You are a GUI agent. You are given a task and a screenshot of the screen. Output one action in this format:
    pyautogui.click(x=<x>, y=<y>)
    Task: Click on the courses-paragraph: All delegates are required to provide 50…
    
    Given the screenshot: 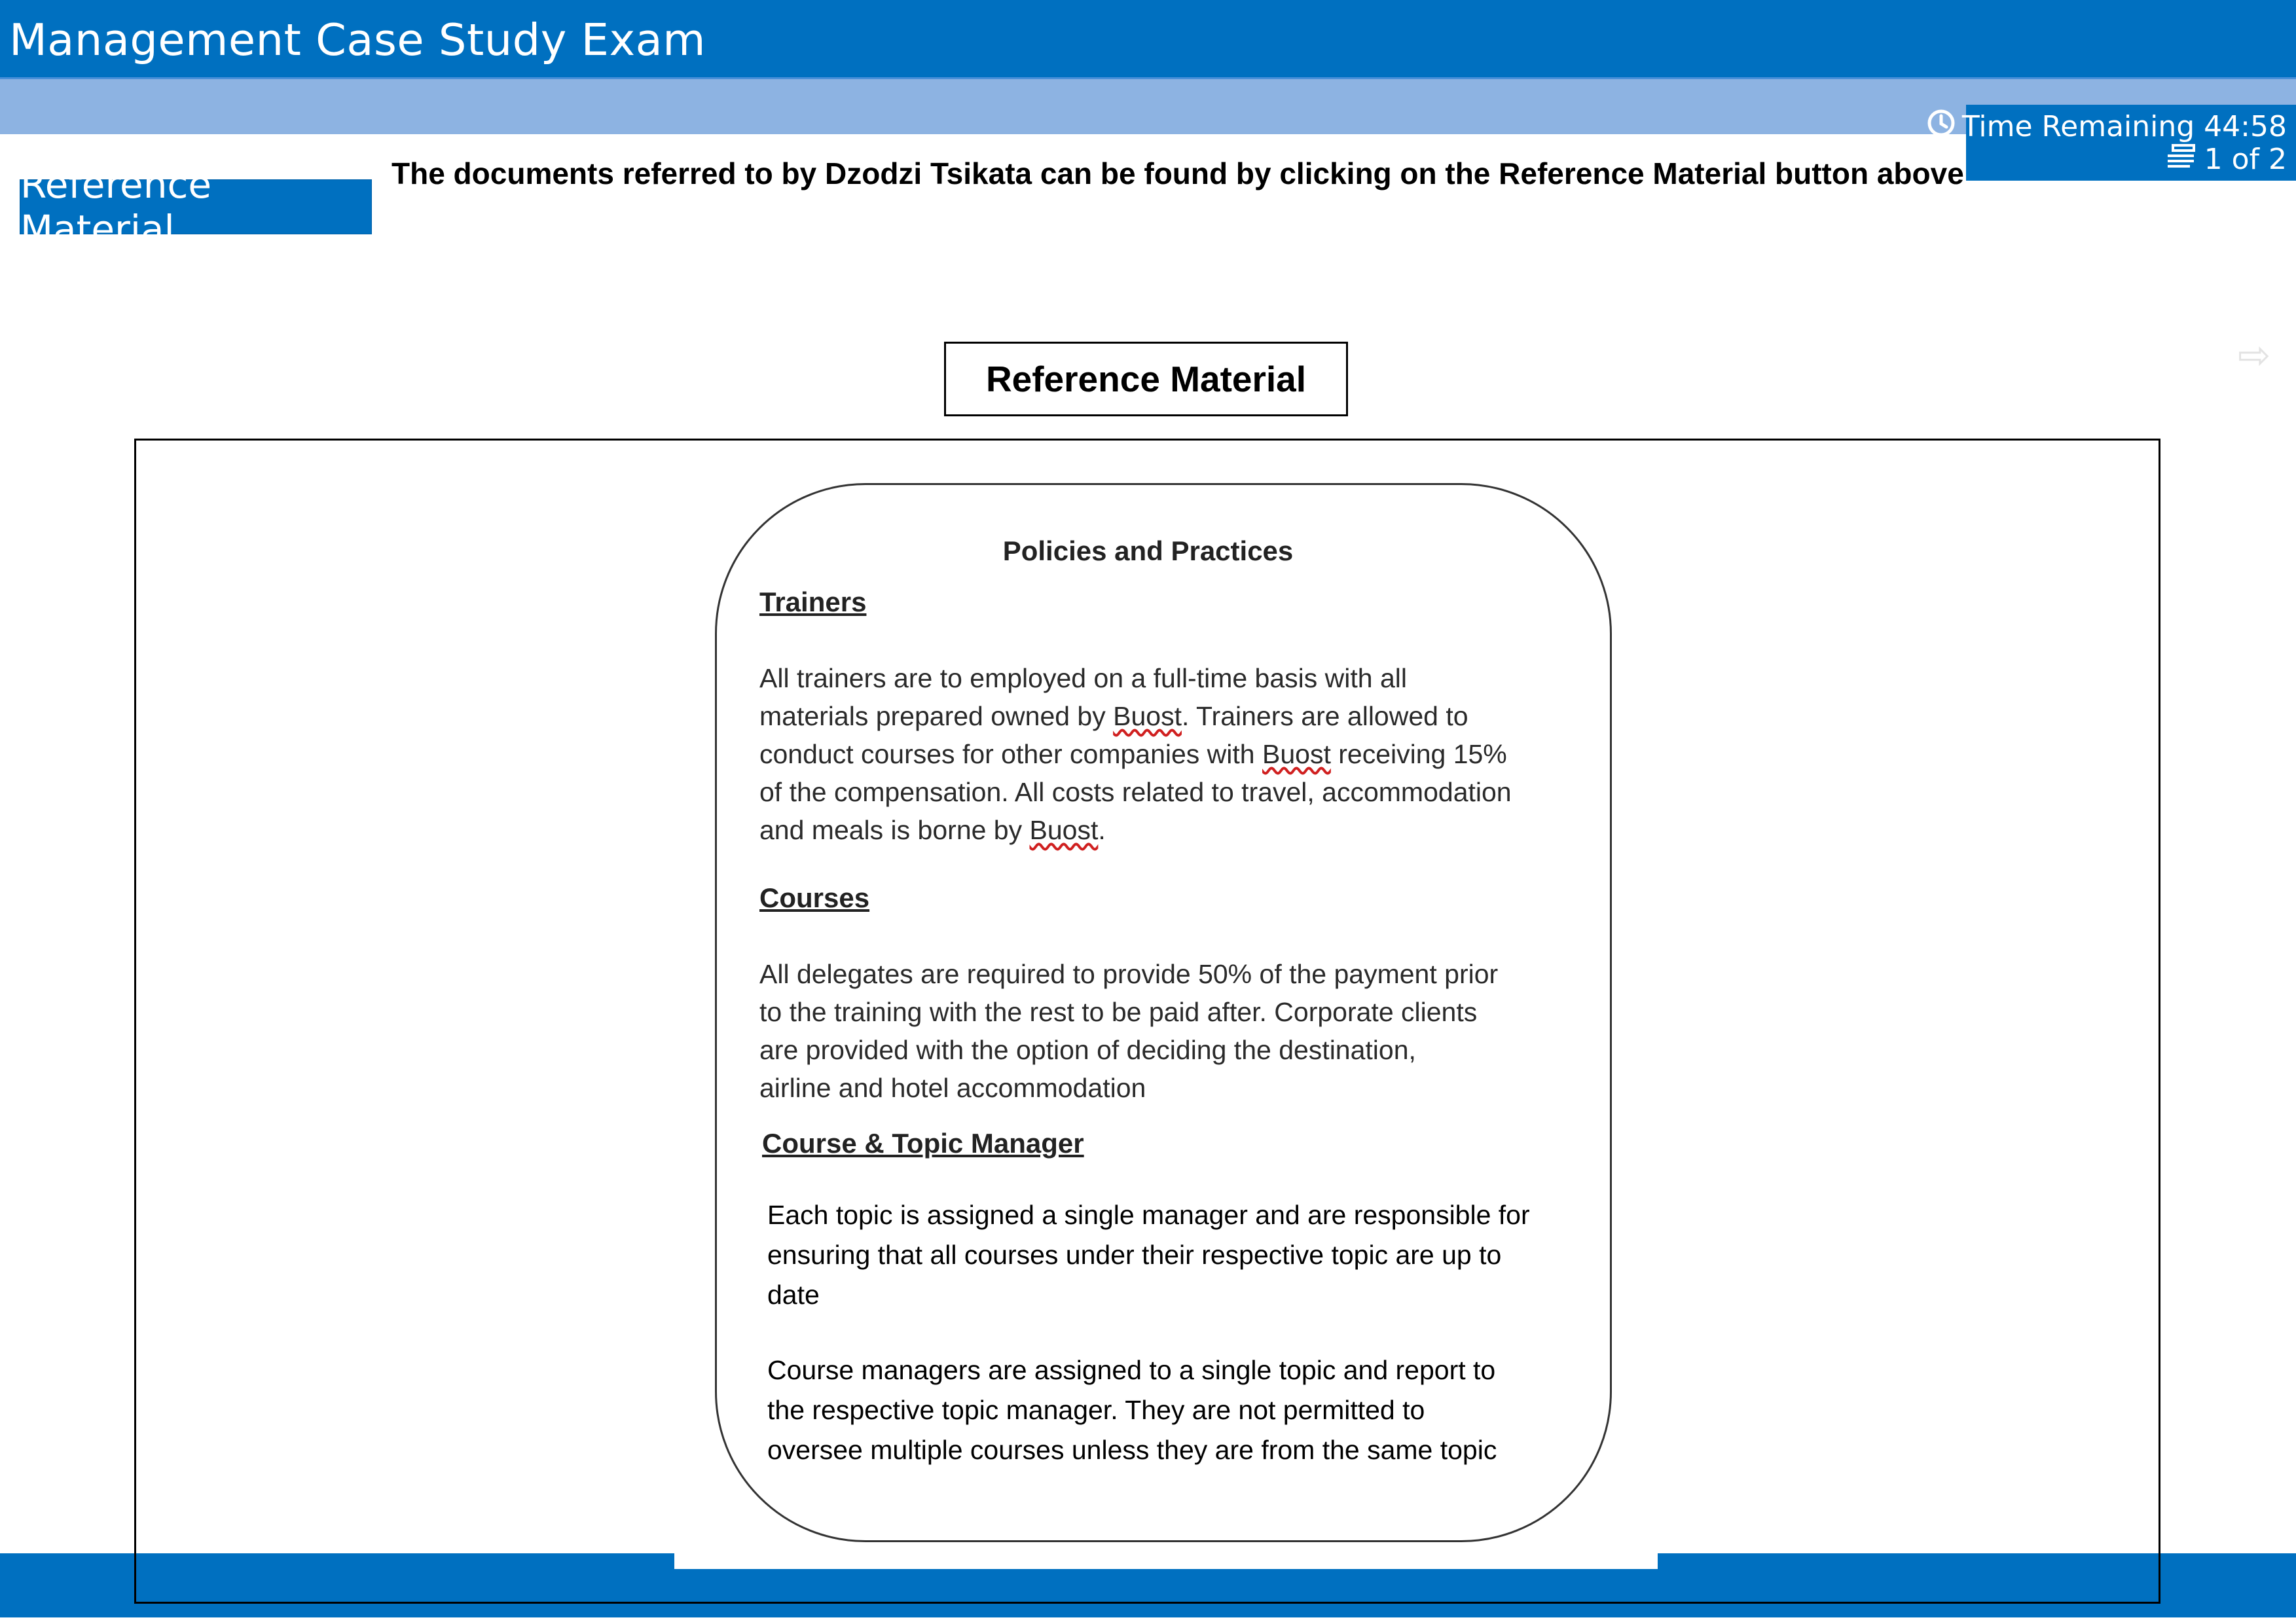 What is the action you would take?
    pyautogui.click(x=1128, y=1031)
    